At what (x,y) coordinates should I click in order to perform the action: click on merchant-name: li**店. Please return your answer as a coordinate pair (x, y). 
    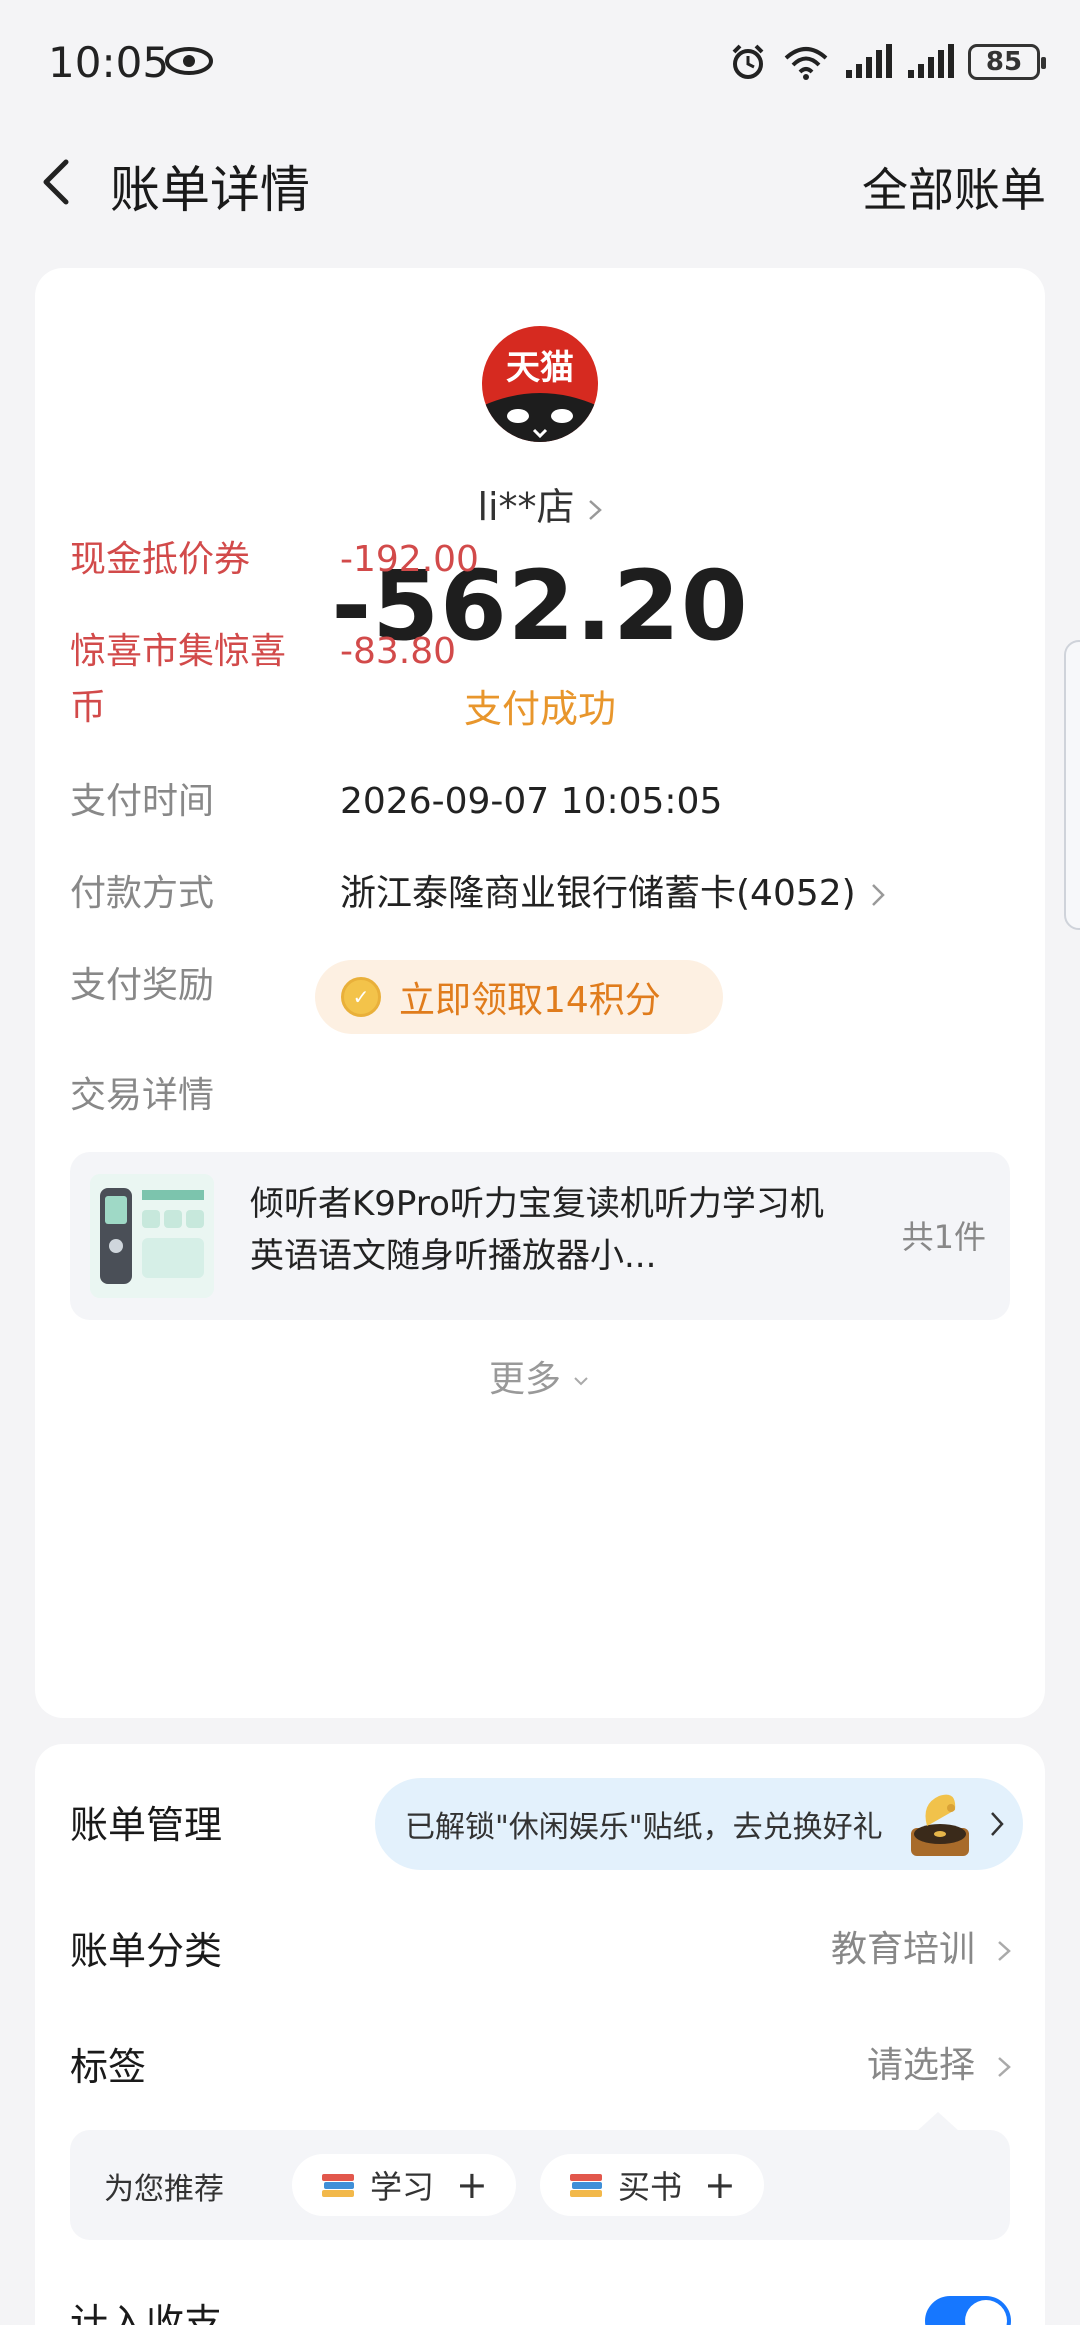
    Looking at the image, I should click on (526, 507).